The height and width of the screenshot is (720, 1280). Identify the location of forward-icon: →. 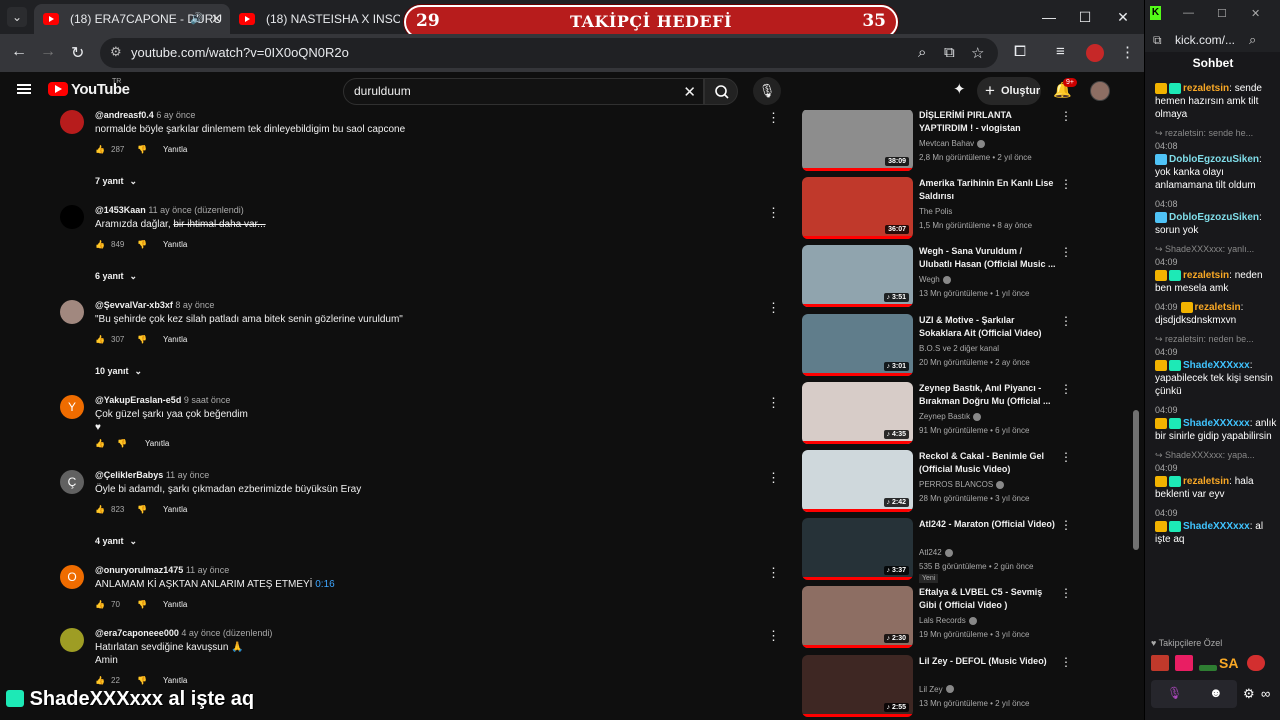
(48, 52).